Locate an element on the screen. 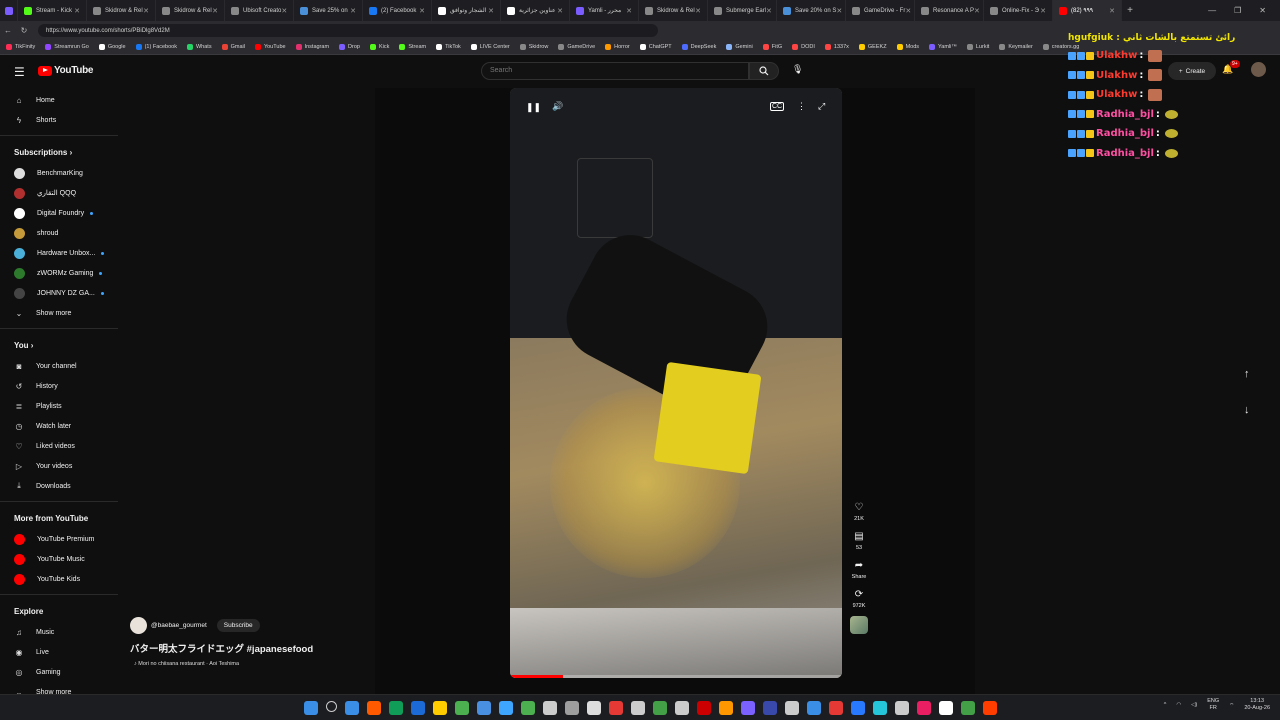 The image size is (1280, 720). bookmark-item: Skidrow is located at coordinates (533, 47).